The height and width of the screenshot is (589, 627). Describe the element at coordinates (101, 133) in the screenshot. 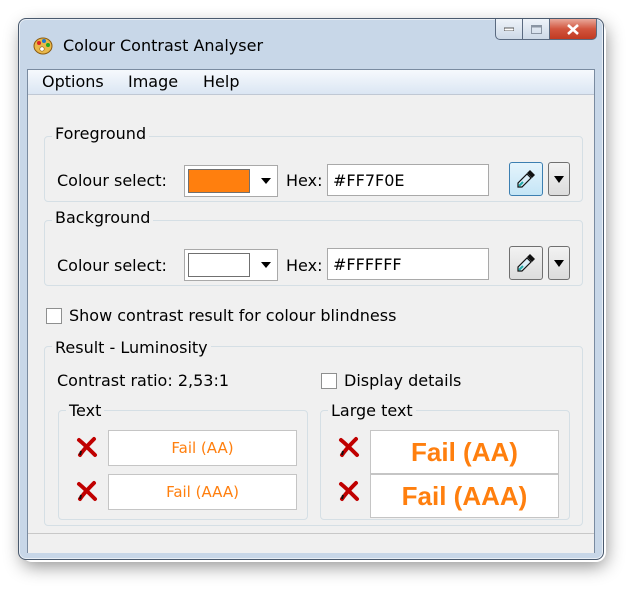

I see `foreground-label: Foreground` at that location.